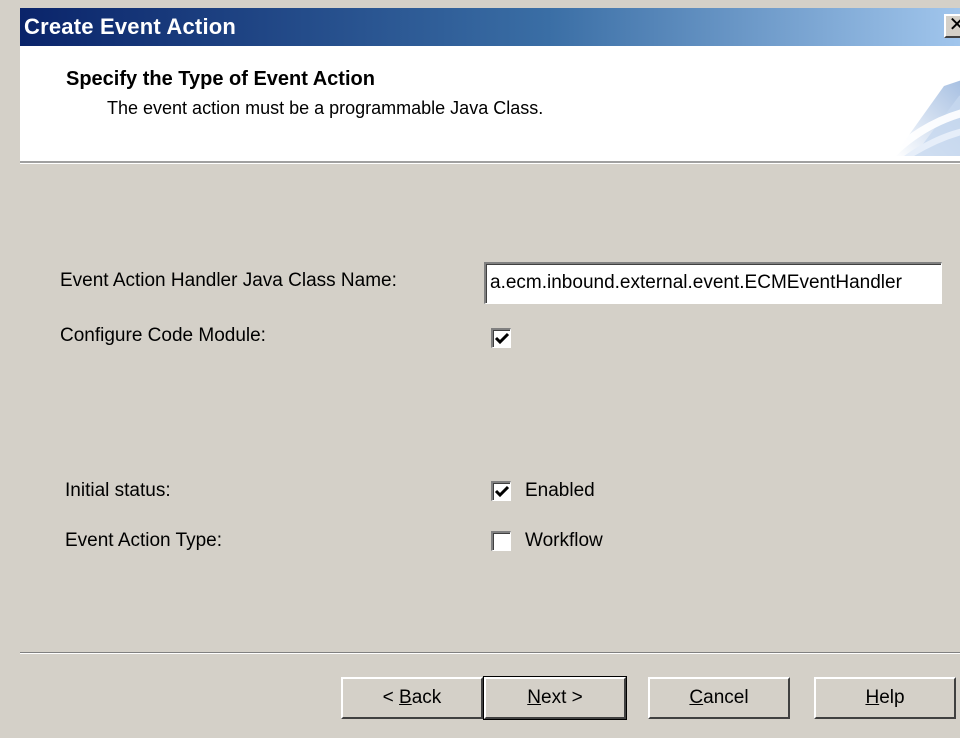 Image resolution: width=960 pixels, height=738 pixels. Describe the element at coordinates (696, 697) in the screenshot. I see `cancel-button-accel: C` at that location.